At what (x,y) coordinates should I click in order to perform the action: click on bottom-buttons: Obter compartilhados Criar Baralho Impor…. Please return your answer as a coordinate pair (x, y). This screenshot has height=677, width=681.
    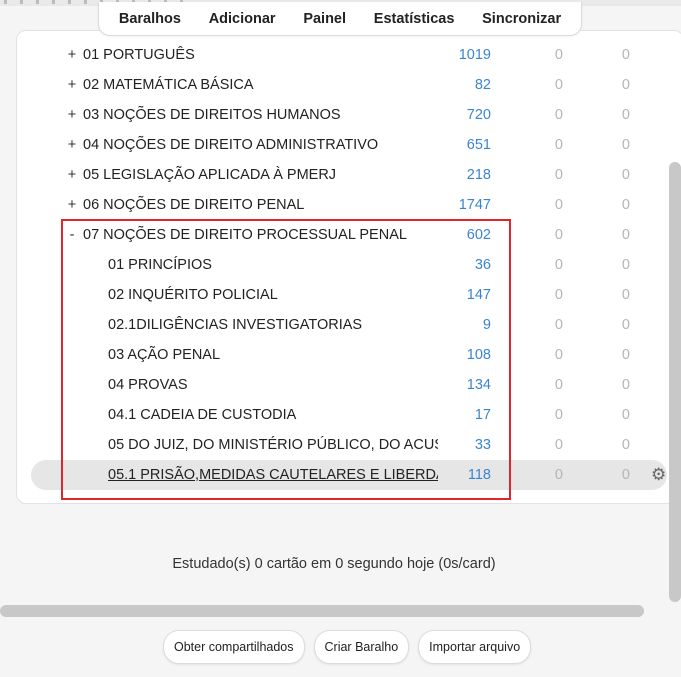
    Looking at the image, I should click on (347, 647).